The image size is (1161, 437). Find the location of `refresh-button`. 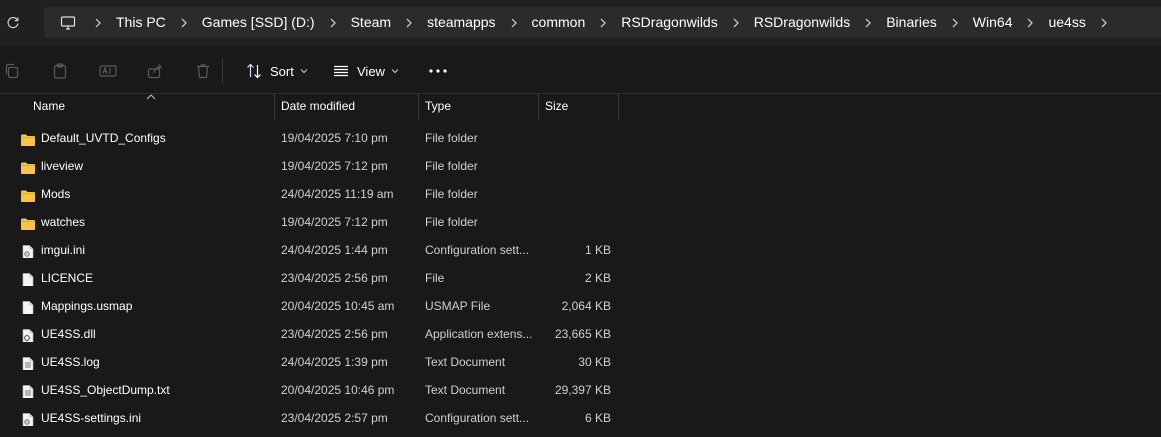

refresh-button is located at coordinates (13, 23).